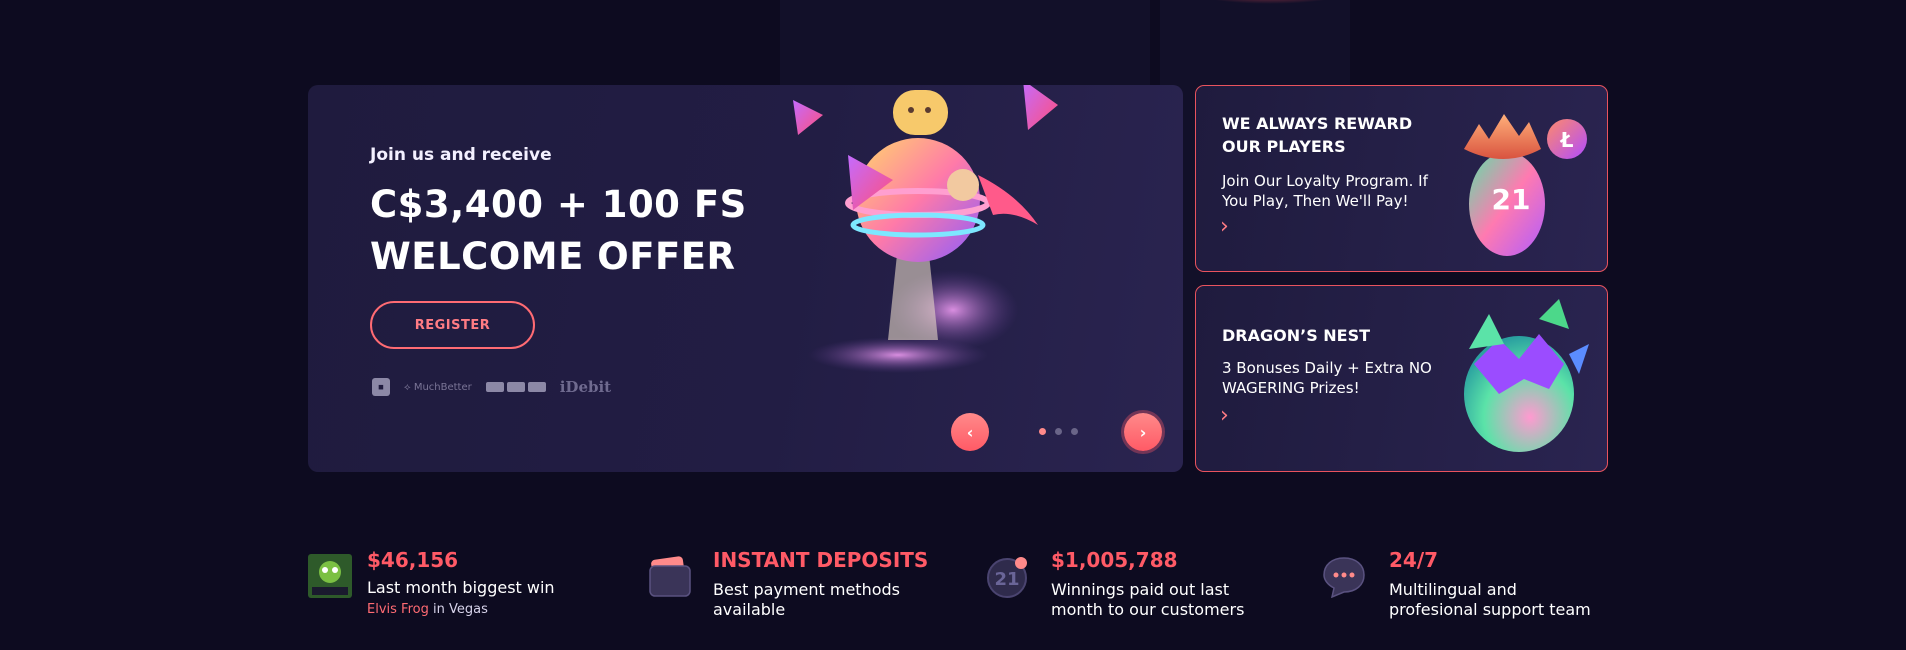  What do you see at coordinates (381, 387) in the screenshot?
I see `interac-logo: ◼` at bounding box center [381, 387].